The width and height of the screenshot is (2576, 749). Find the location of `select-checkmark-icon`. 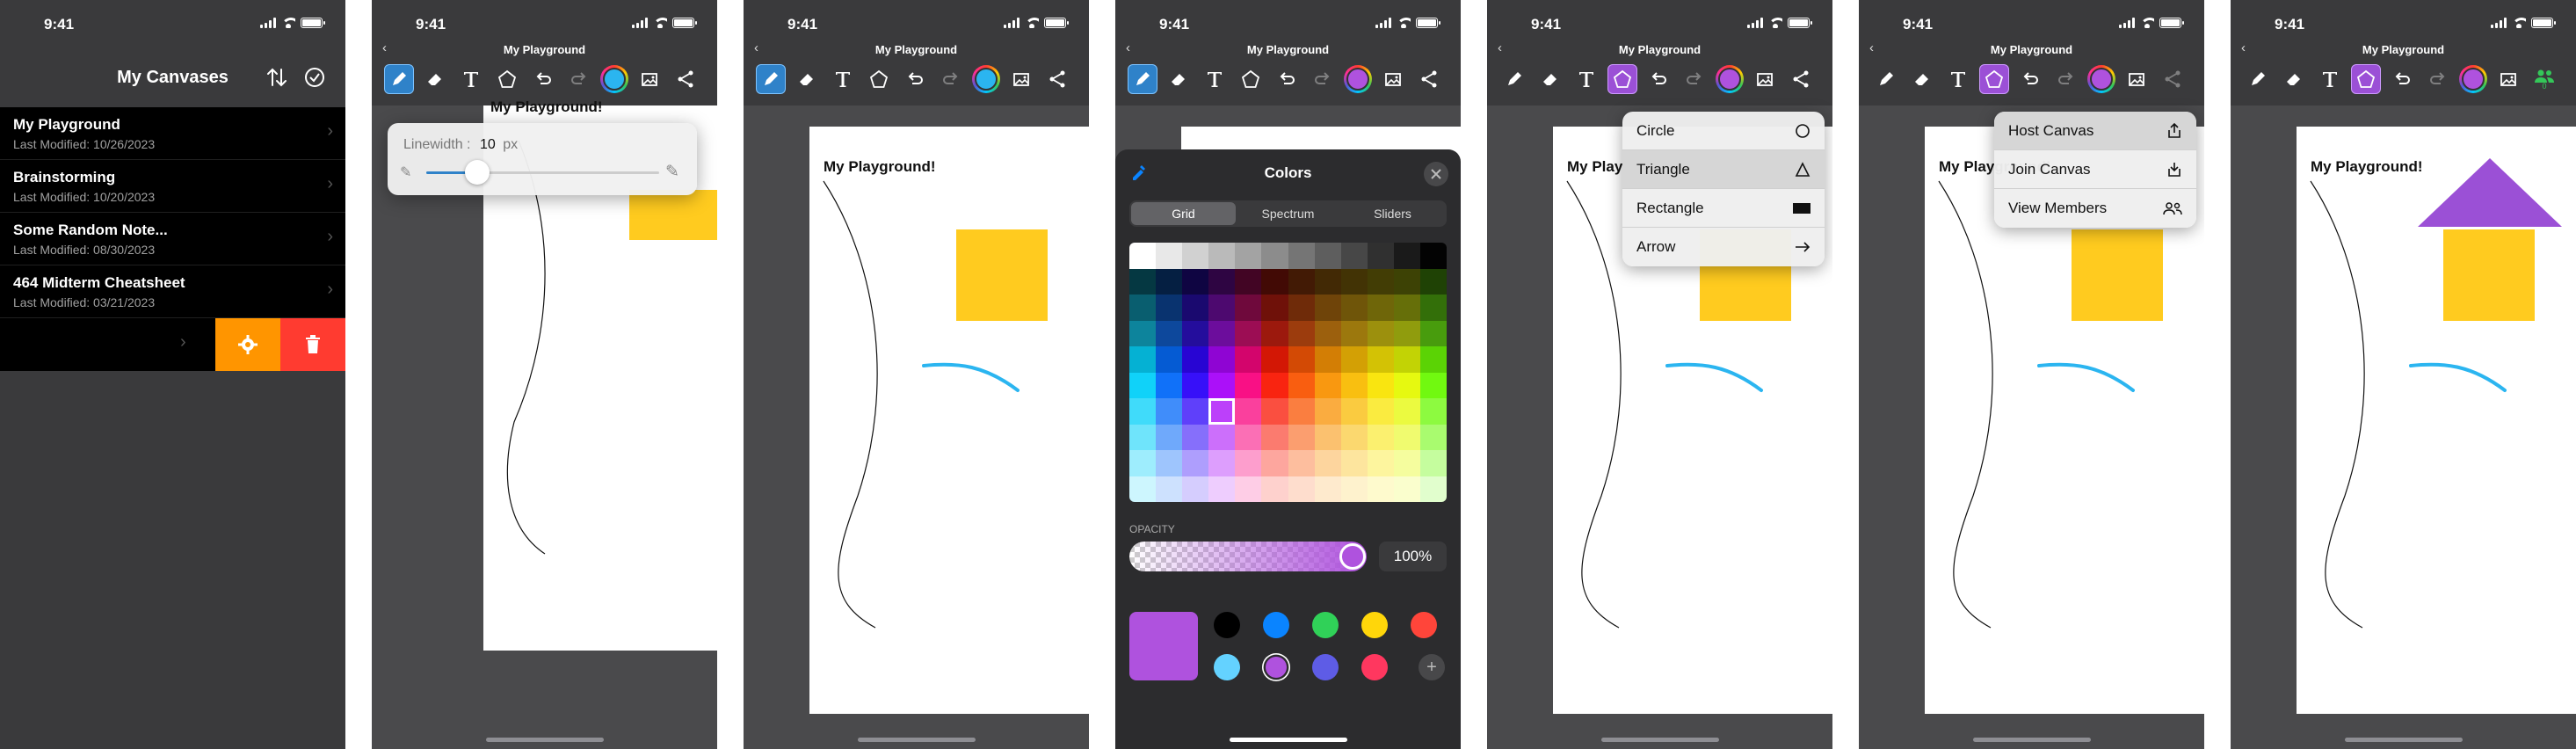

select-checkmark-icon is located at coordinates (314, 77).